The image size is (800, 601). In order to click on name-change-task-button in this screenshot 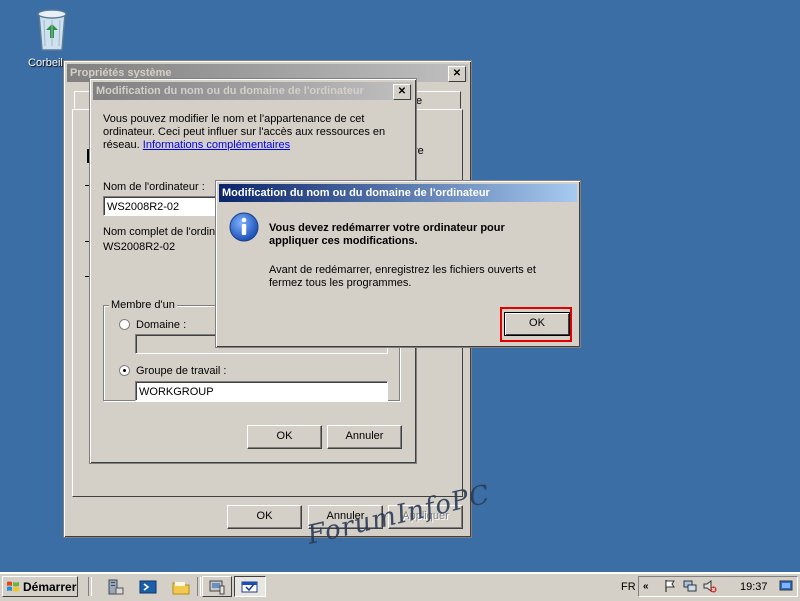, I will do `click(250, 586)`.